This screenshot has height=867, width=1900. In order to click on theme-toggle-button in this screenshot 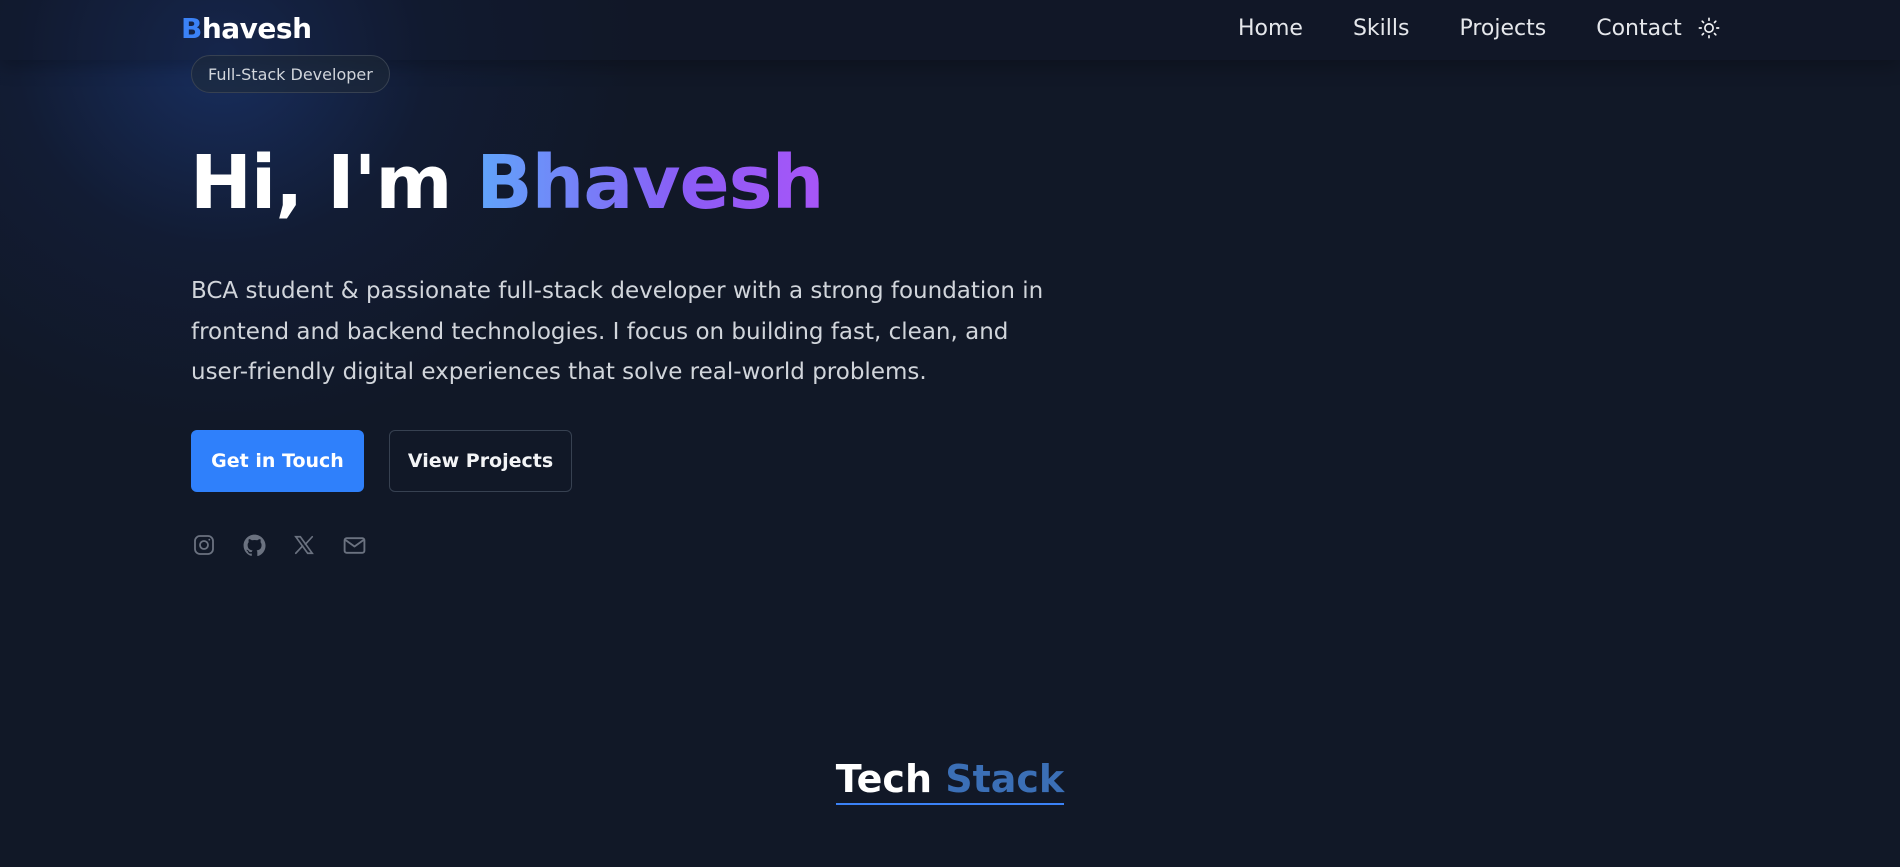, I will do `click(1709, 28)`.